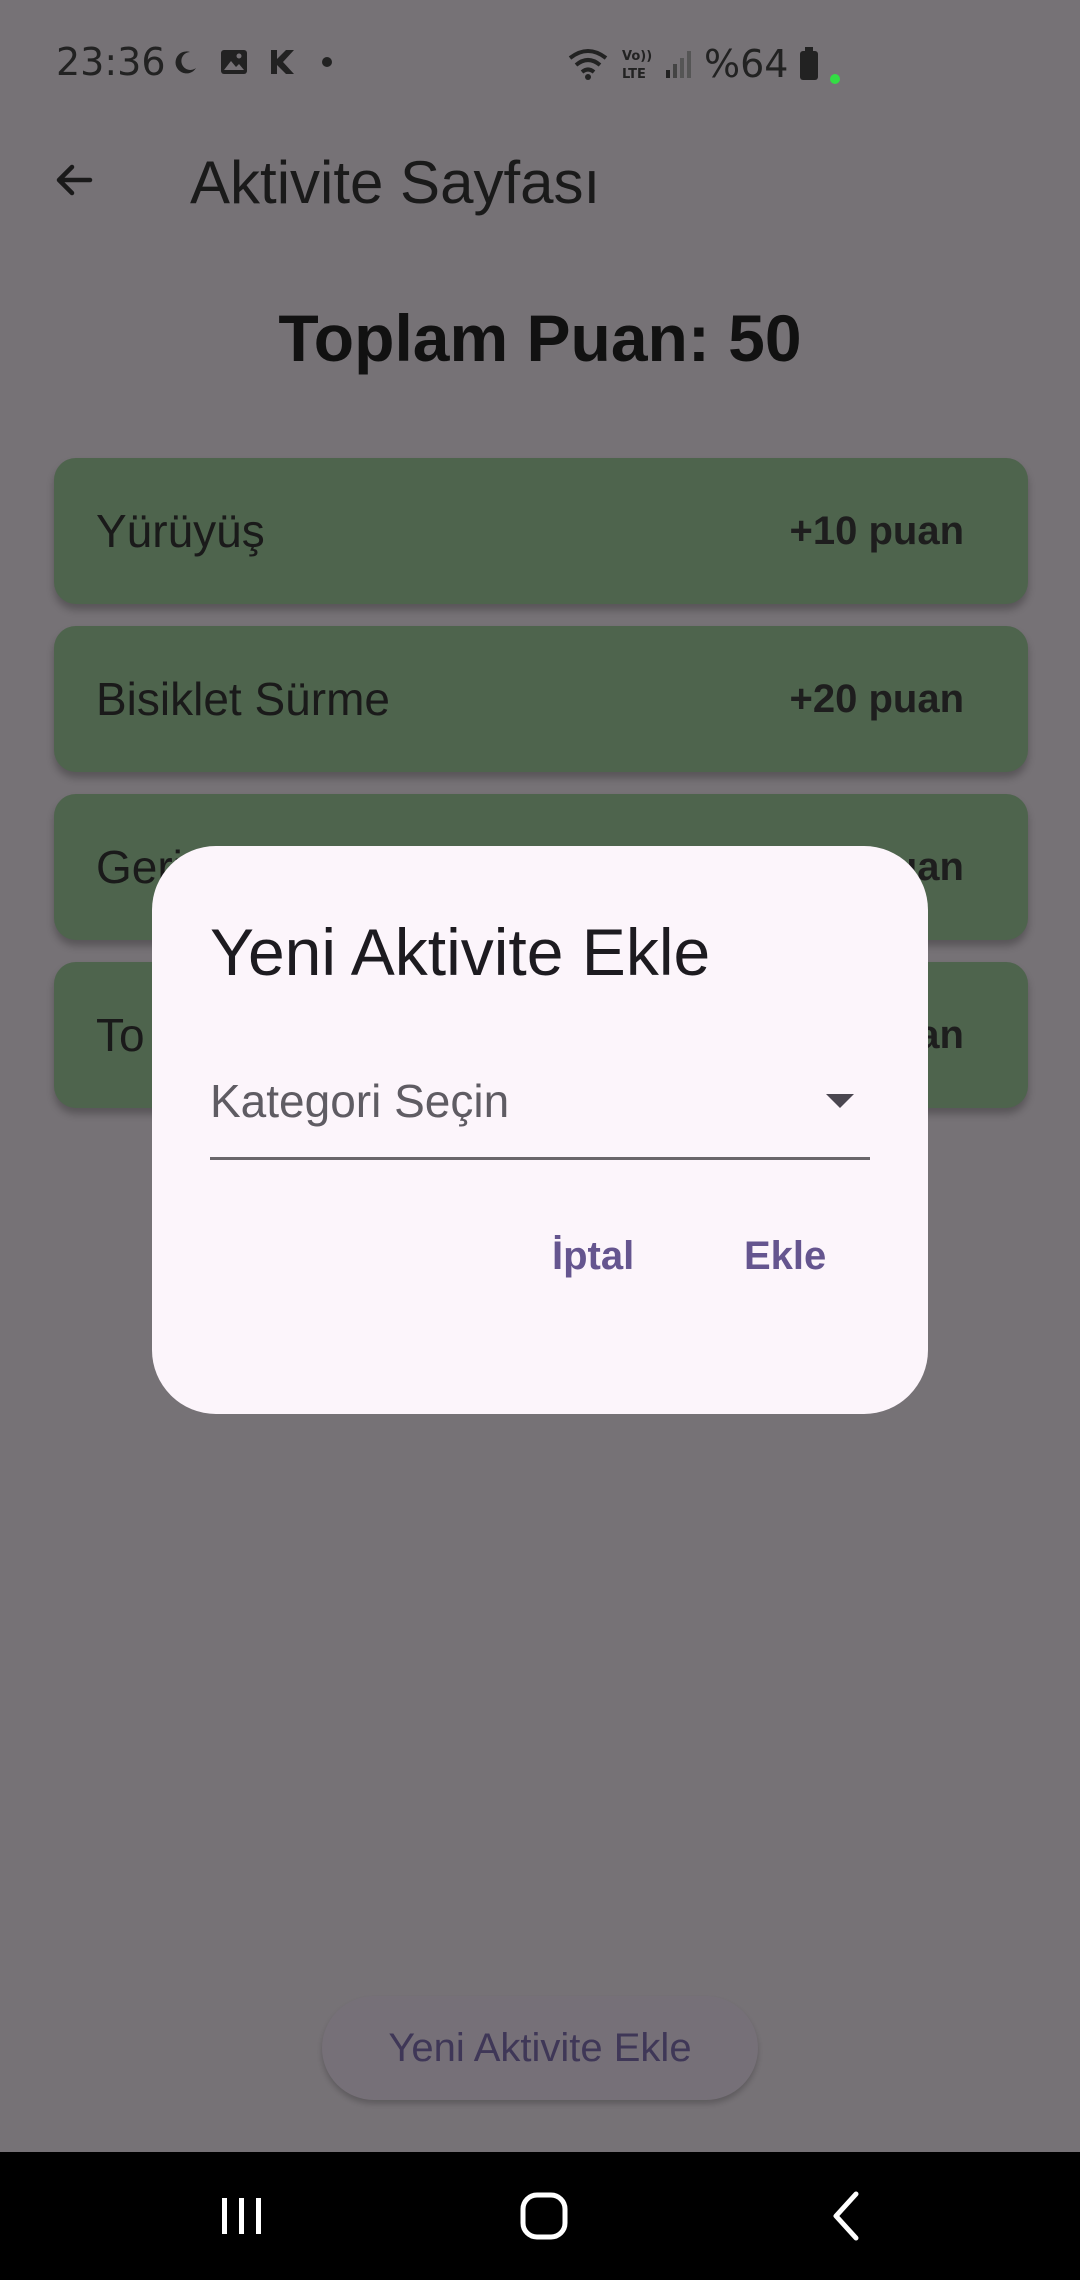  I want to click on home-button, so click(544, 2216).